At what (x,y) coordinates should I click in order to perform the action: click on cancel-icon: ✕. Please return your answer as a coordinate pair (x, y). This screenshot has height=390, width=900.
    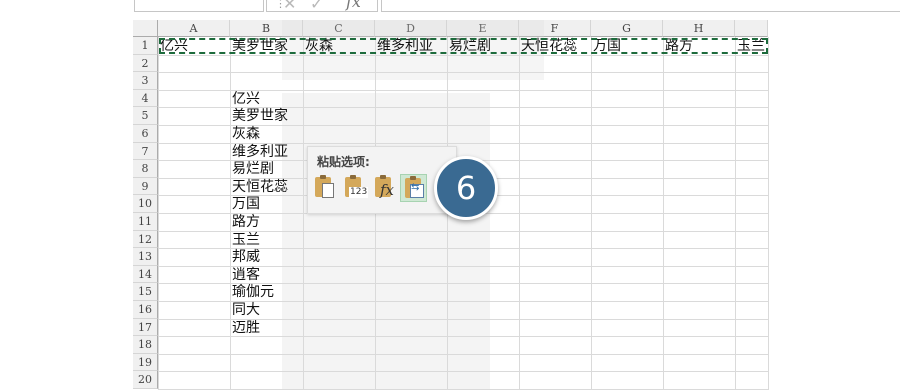
    Looking at the image, I should click on (289, 6).